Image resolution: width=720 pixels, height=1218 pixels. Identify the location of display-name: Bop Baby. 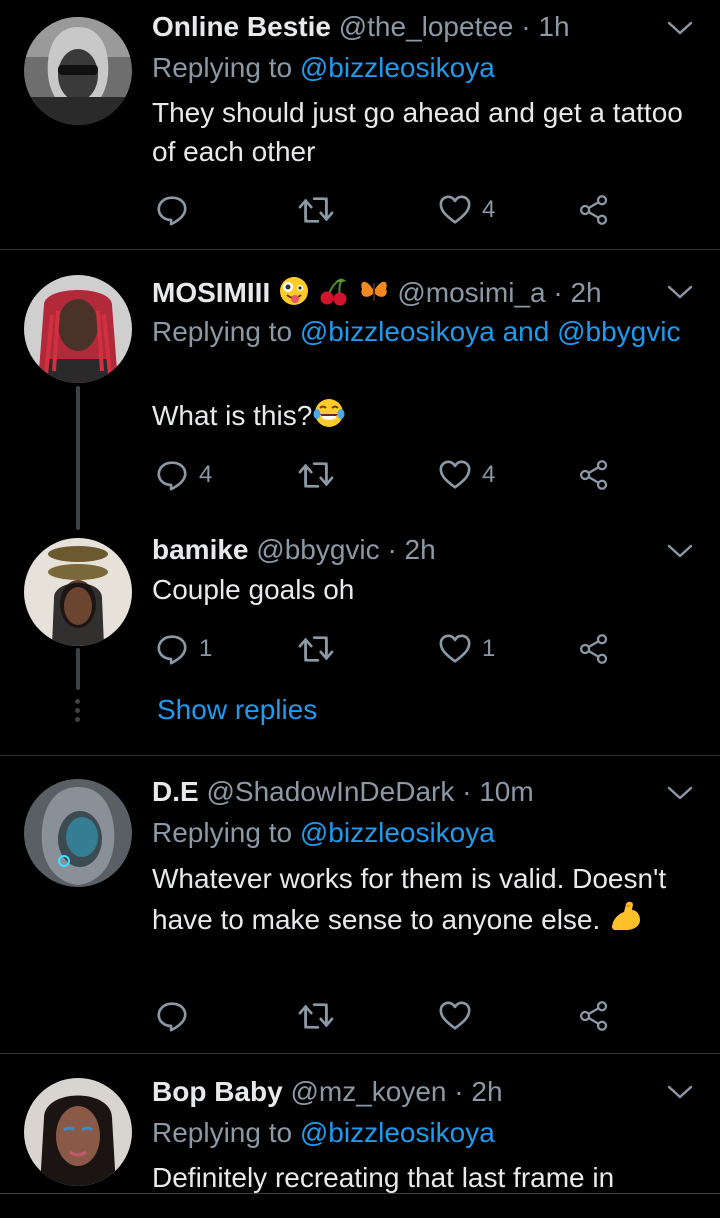
(217, 1091).